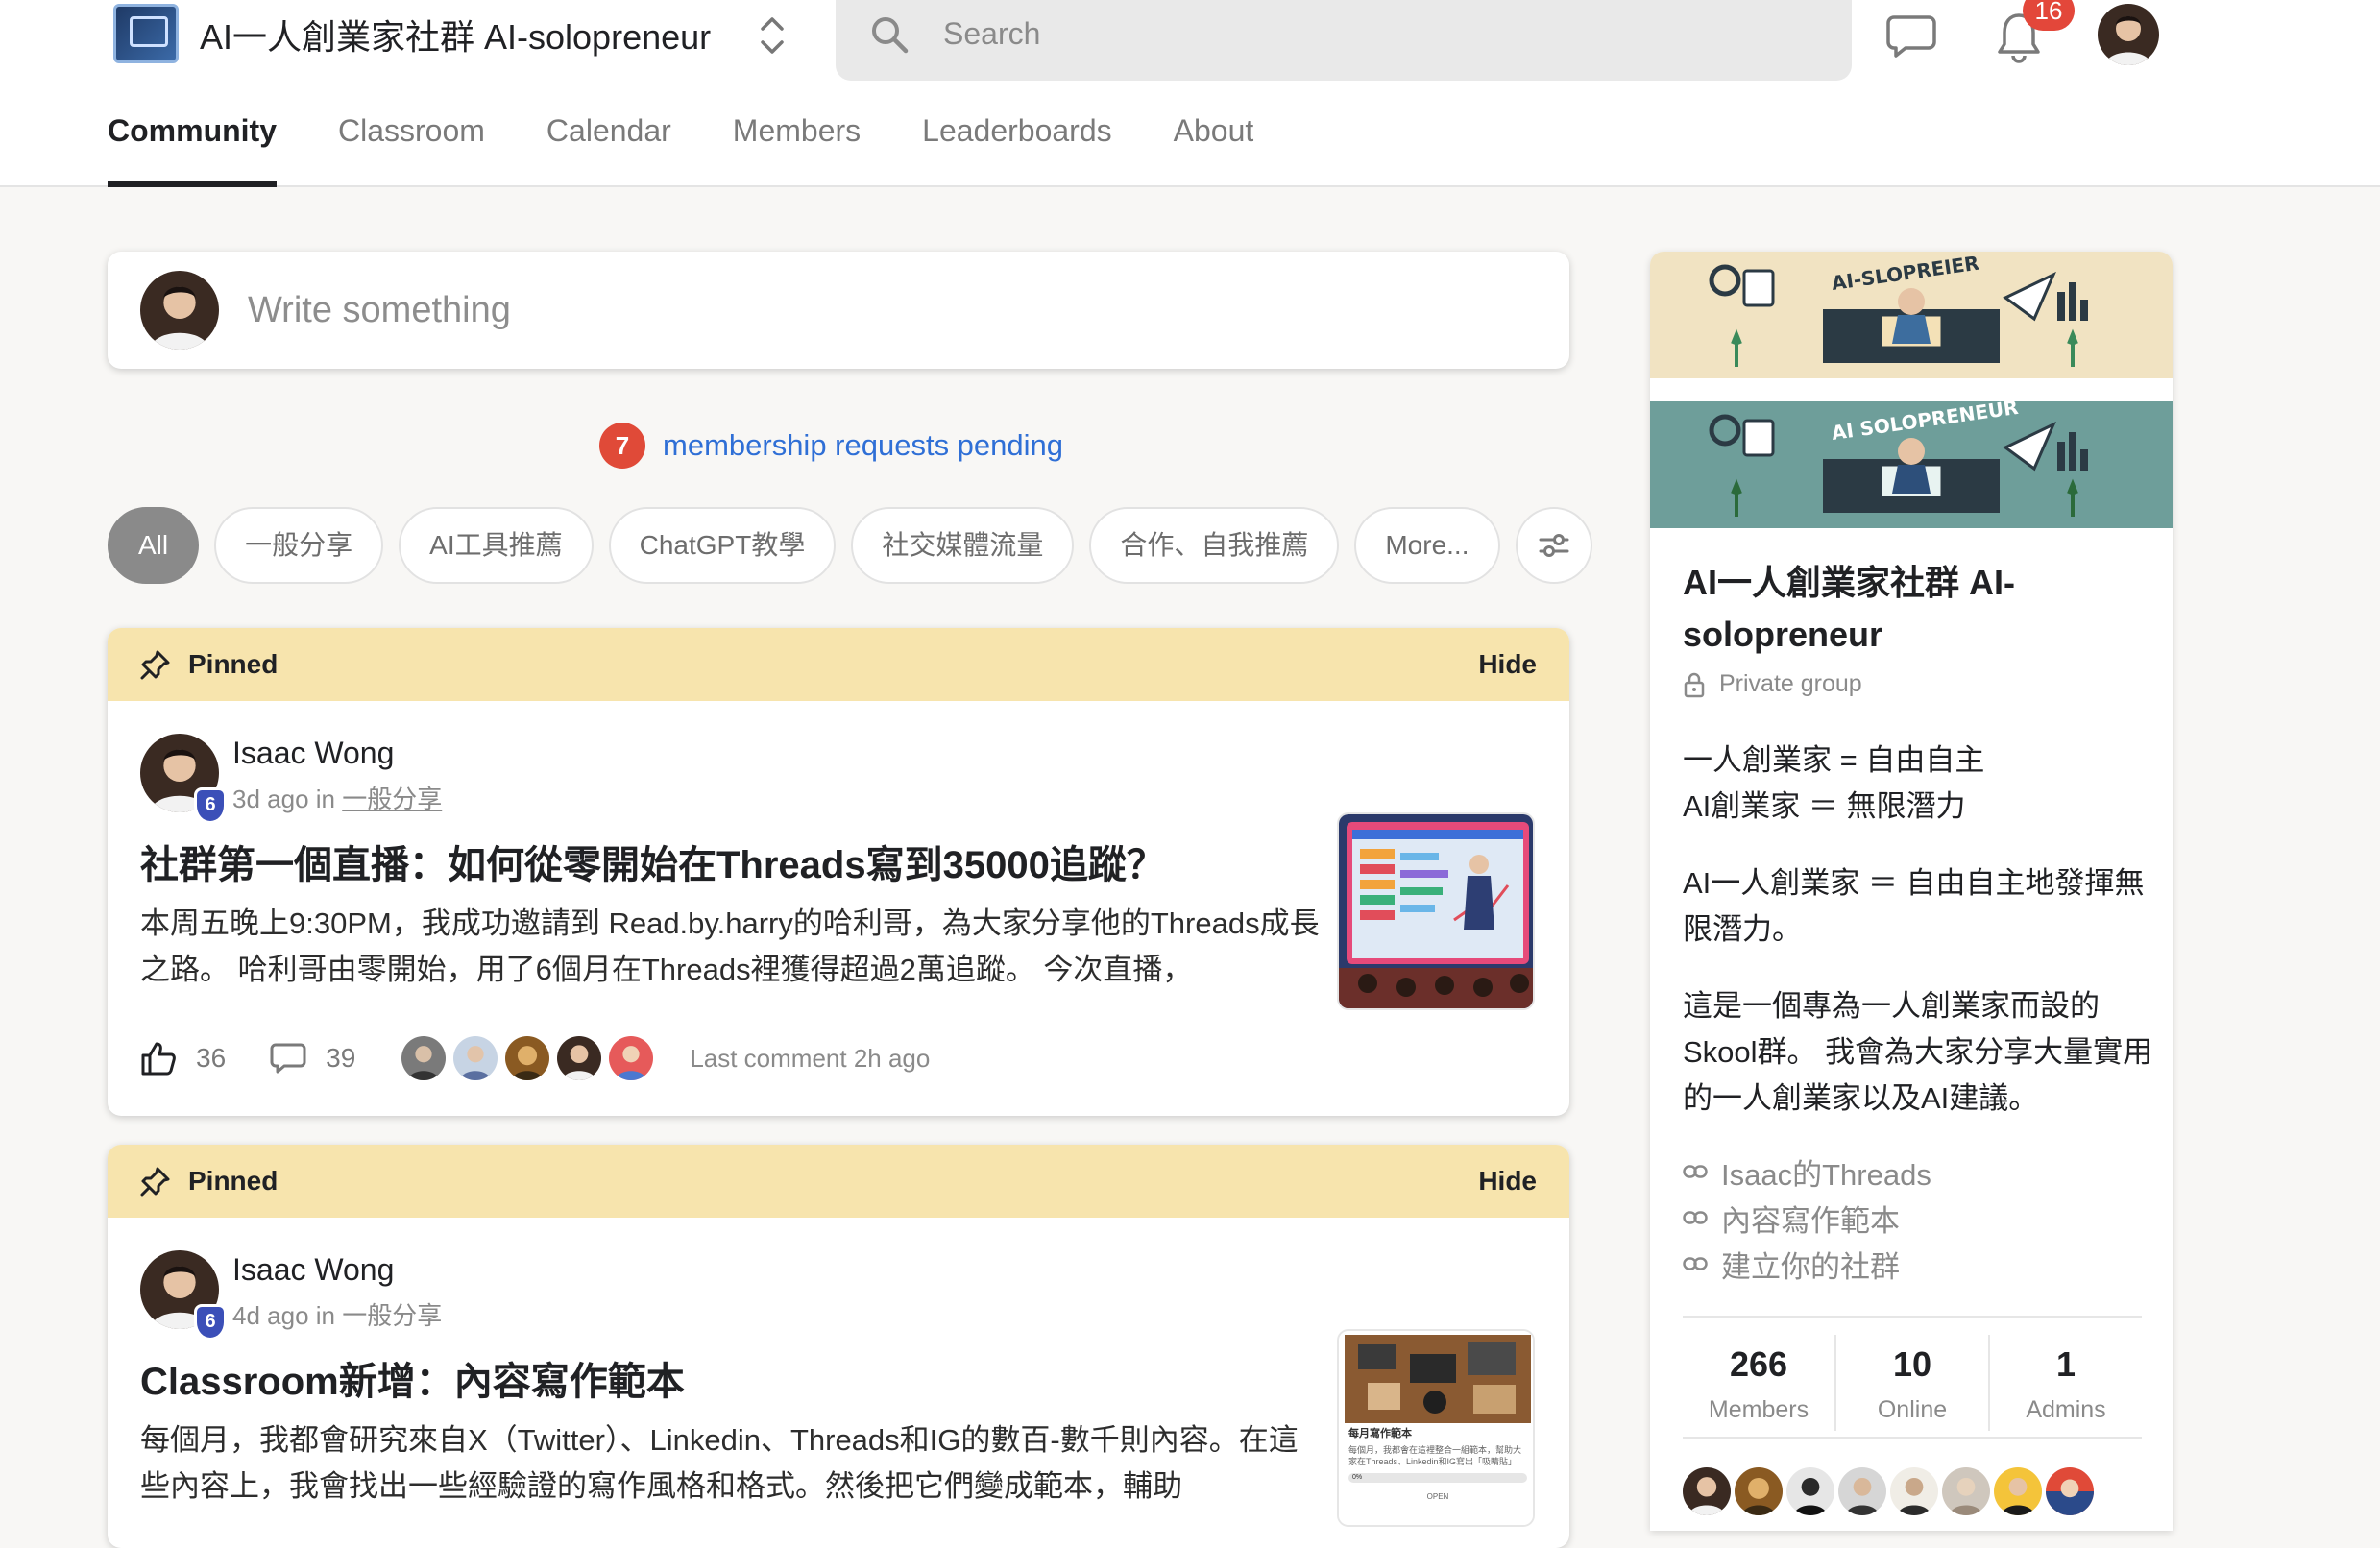 The width and height of the screenshot is (2380, 1548). Describe the element at coordinates (146, 33) in the screenshot. I see `group-logo` at that location.